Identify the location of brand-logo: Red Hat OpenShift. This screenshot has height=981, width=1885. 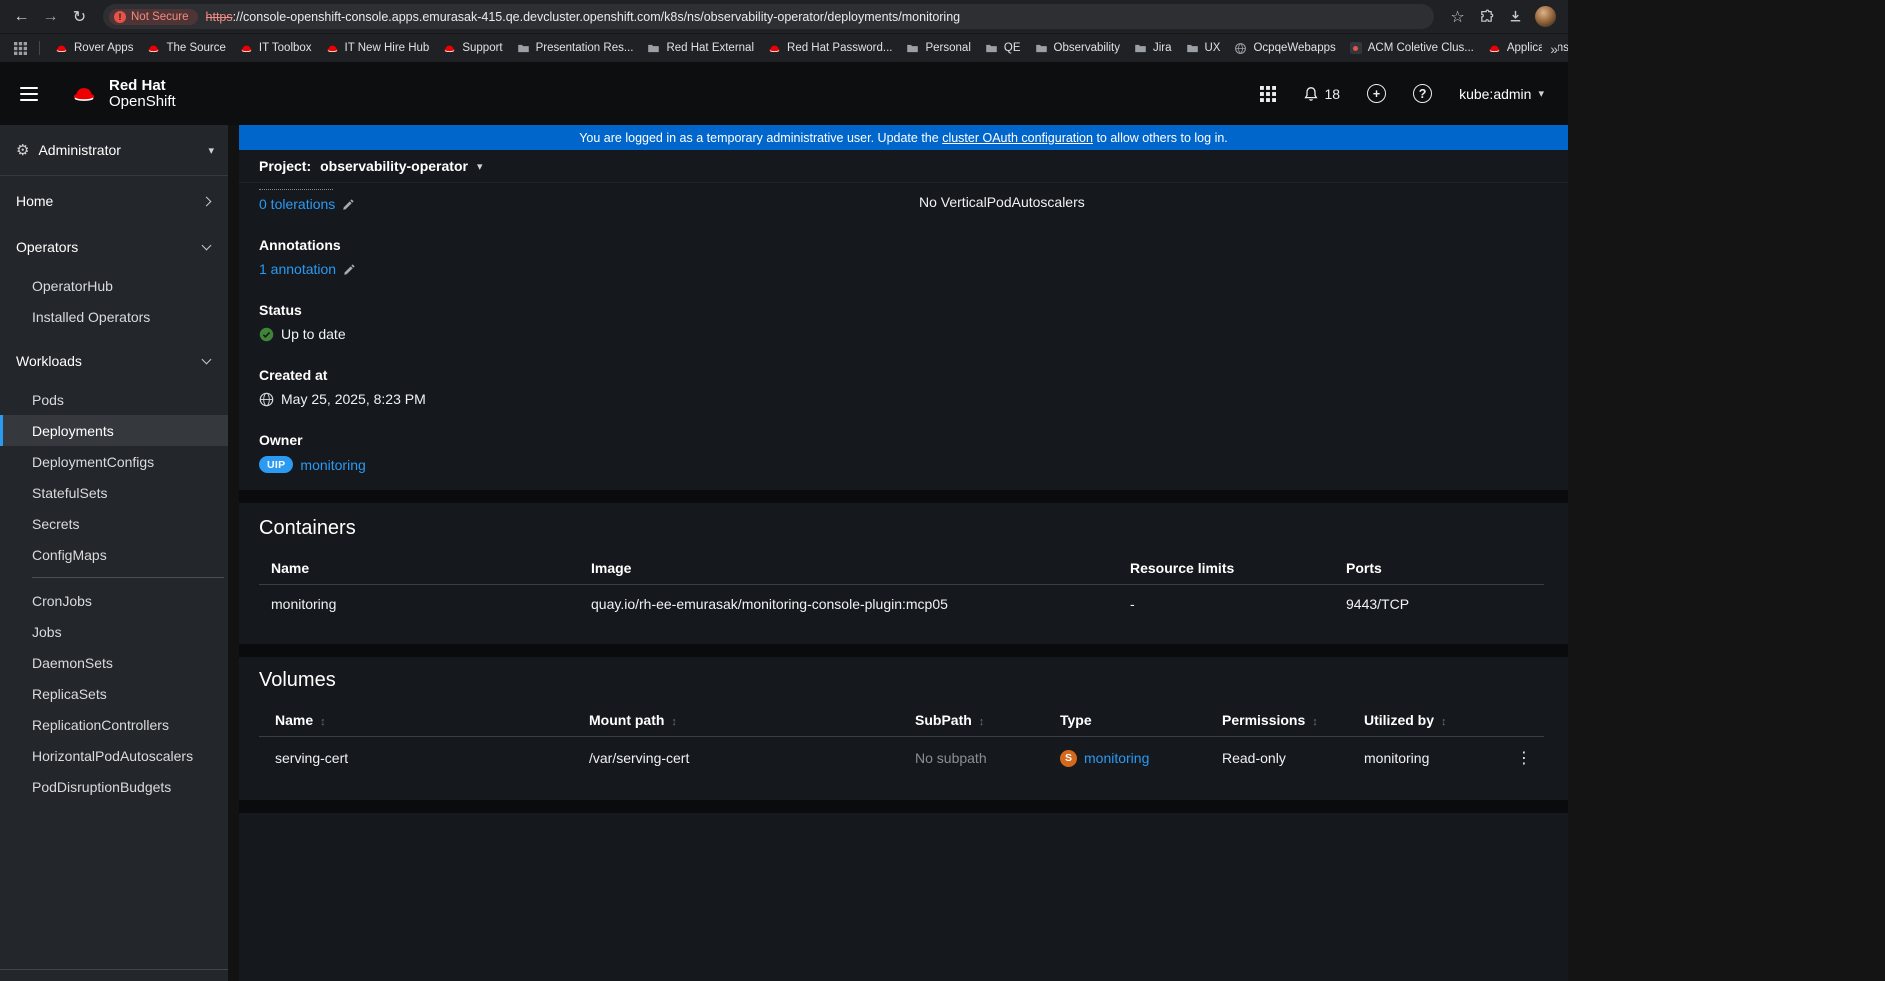
(122, 93).